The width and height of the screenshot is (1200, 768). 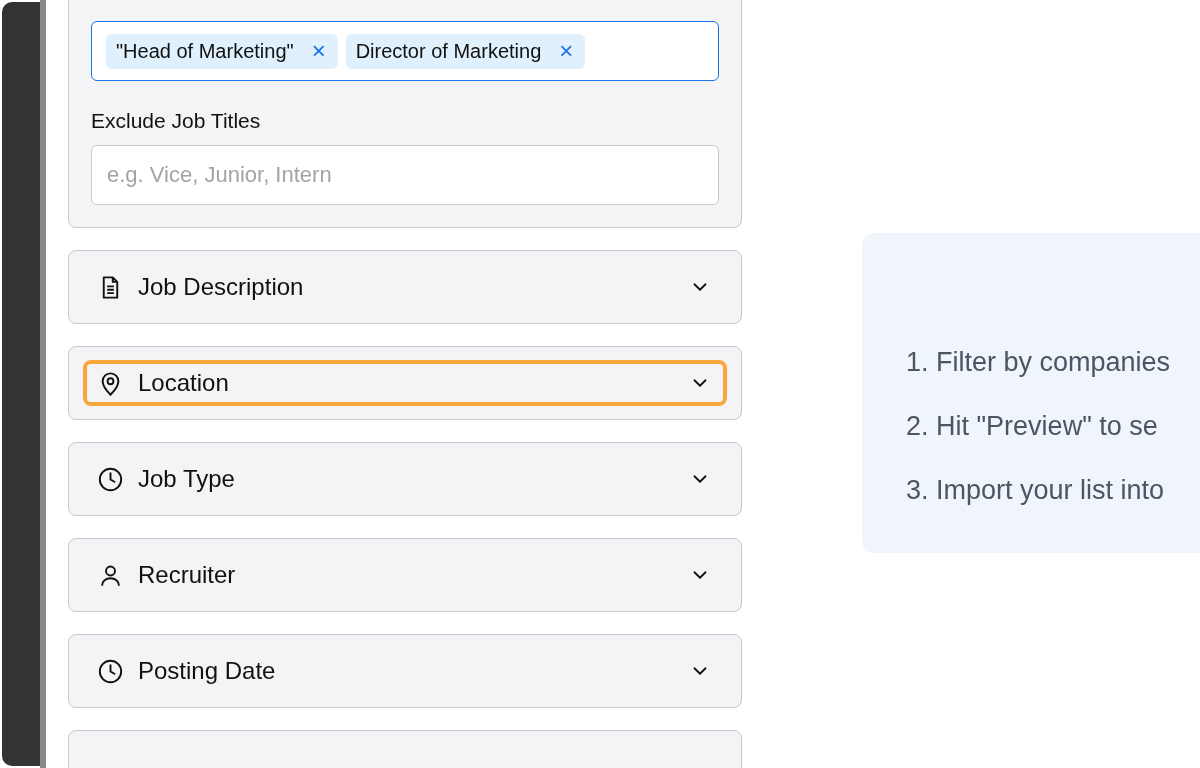 What do you see at coordinates (1053, 426) in the screenshot?
I see `instruction-step: 2. Hit "Preview" to se` at bounding box center [1053, 426].